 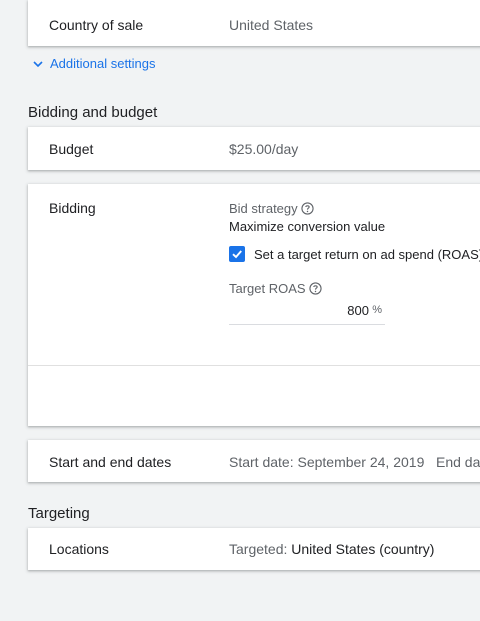 What do you see at coordinates (72, 208) in the screenshot?
I see `bidding-label: Bidding` at bounding box center [72, 208].